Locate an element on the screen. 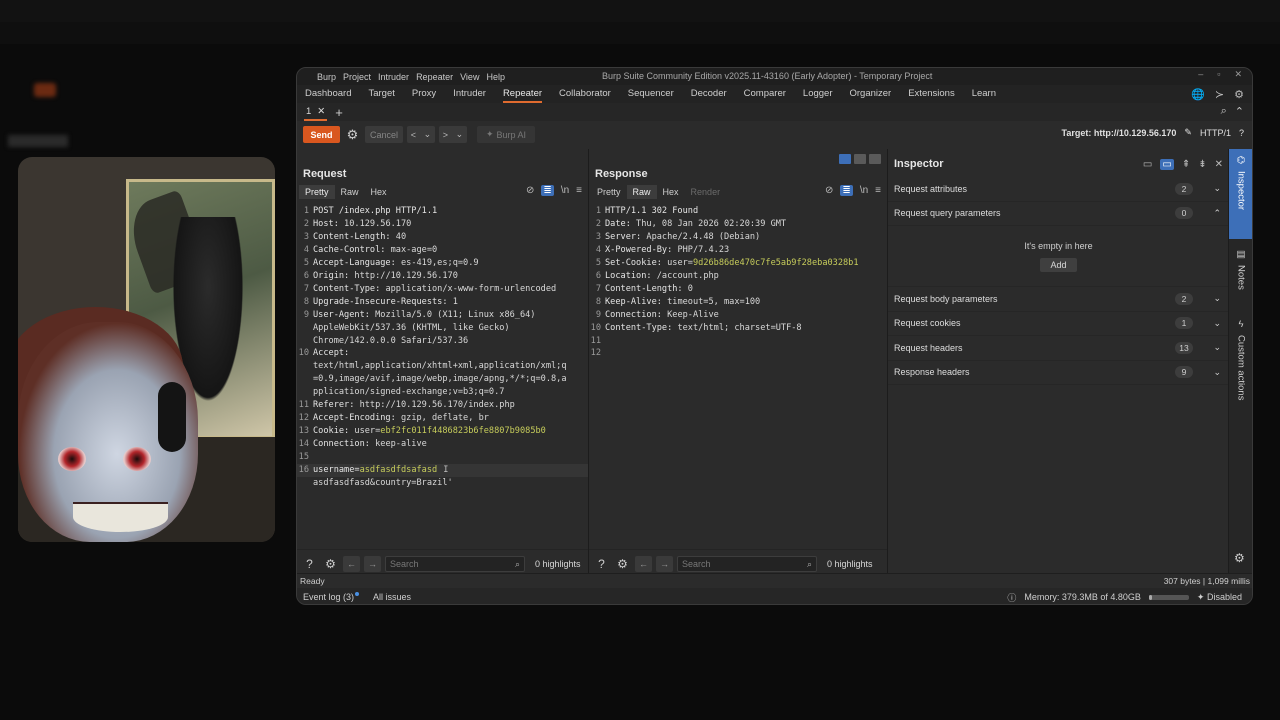 The width and height of the screenshot is (1280, 720). sidebar-tab-custom-actions: ϟ Custom actions is located at coordinates (1240, 374).